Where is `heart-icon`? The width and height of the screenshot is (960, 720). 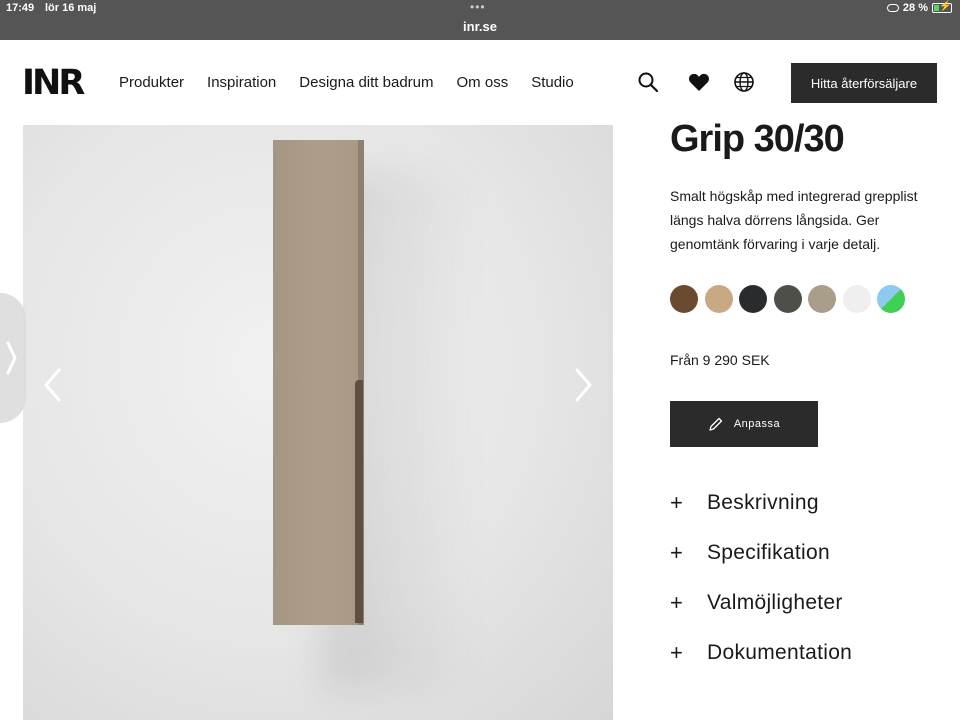 heart-icon is located at coordinates (699, 82).